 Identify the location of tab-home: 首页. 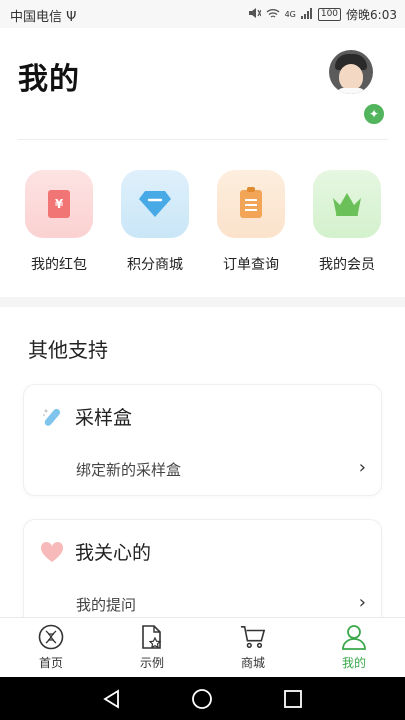
(51, 647).